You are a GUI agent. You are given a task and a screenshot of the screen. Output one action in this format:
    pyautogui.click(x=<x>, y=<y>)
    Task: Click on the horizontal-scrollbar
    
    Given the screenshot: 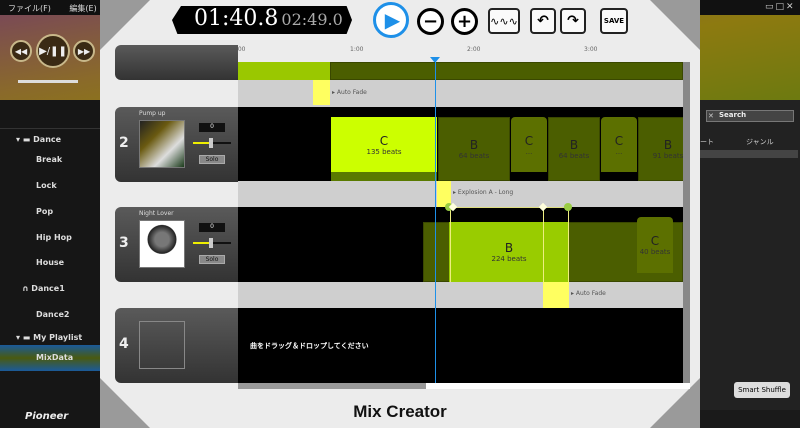 What is the action you would take?
    pyautogui.click(x=464, y=386)
    